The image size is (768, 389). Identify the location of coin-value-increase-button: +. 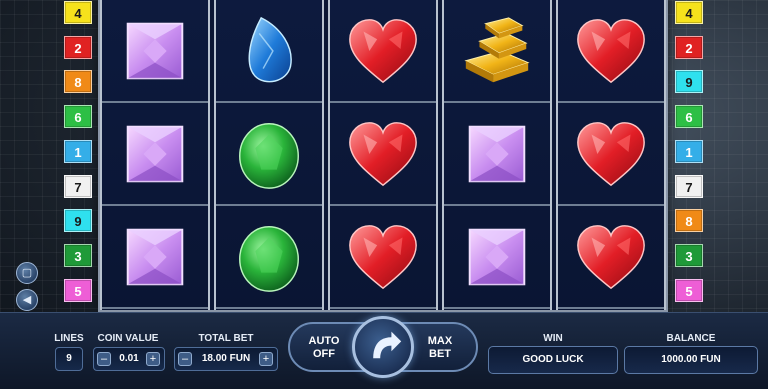
(153, 359).